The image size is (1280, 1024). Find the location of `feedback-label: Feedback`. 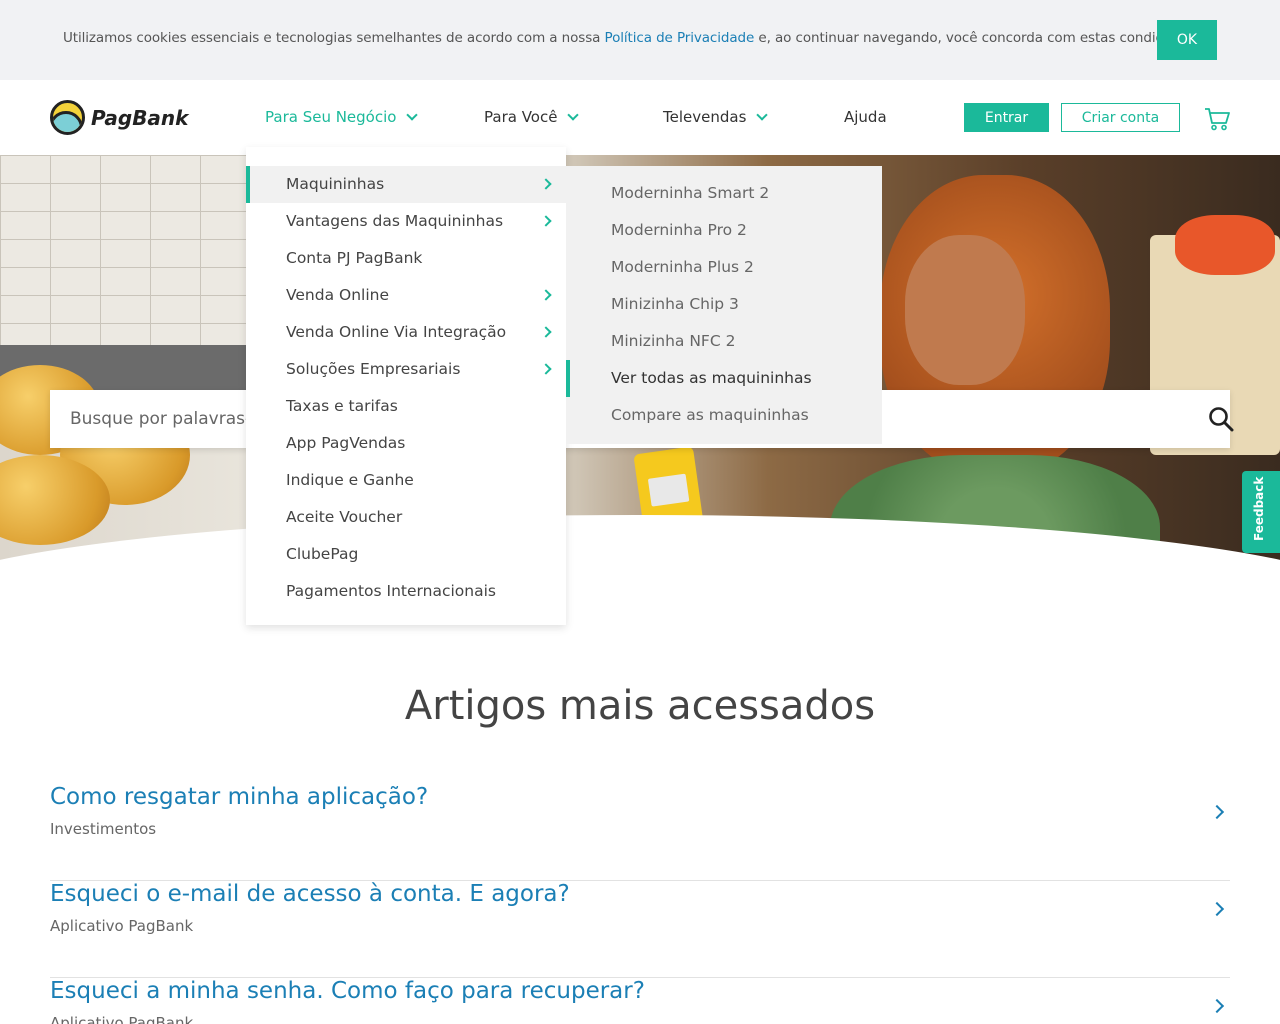

feedback-label: Feedback is located at coordinates (1259, 508).